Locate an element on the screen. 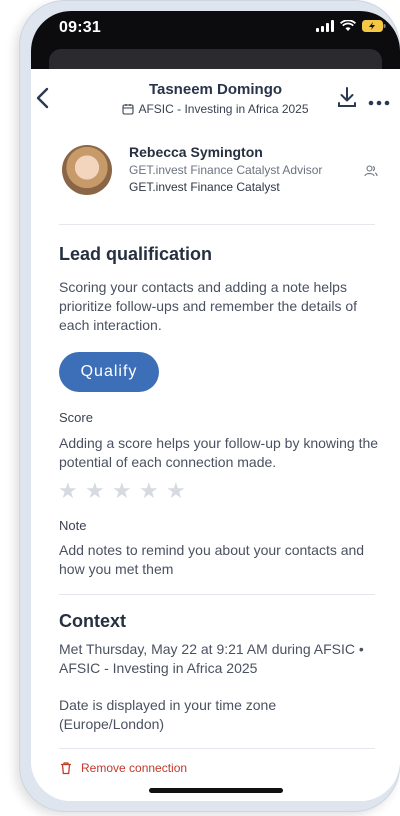 Image resolution: width=400 pixels, height=816 pixels. more-button is located at coordinates (379, 101).